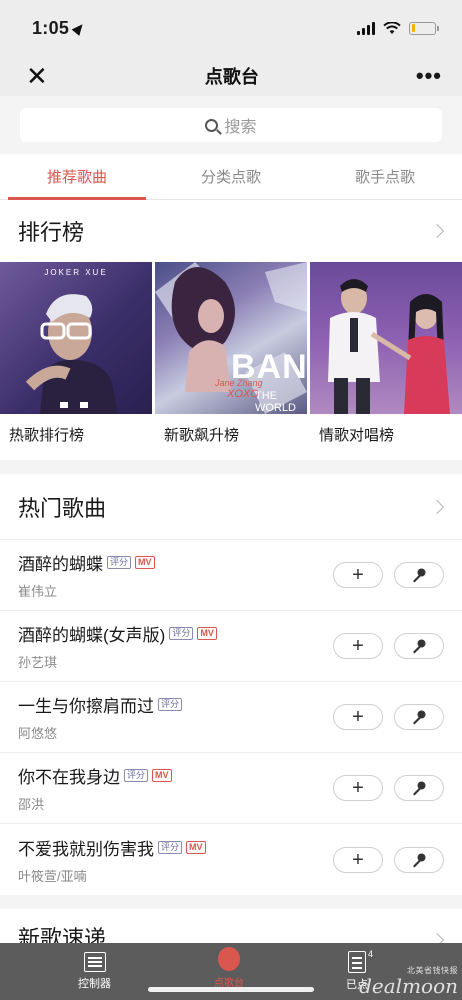 The width and height of the screenshot is (462, 1000). I want to click on cellular-signal-icon, so click(366, 28).